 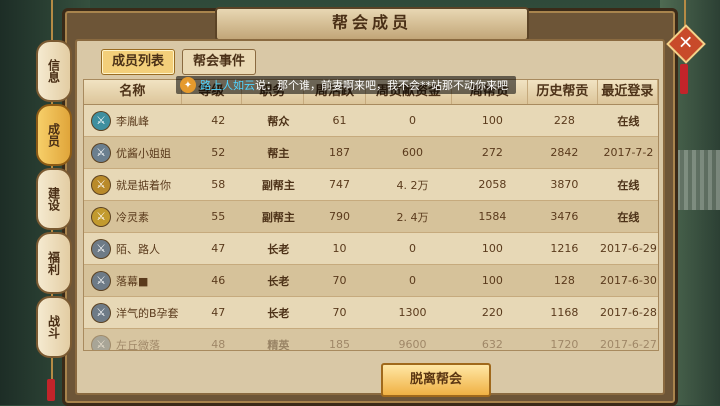 I want to click on member-history-contrib: 3476, so click(x=564, y=216).